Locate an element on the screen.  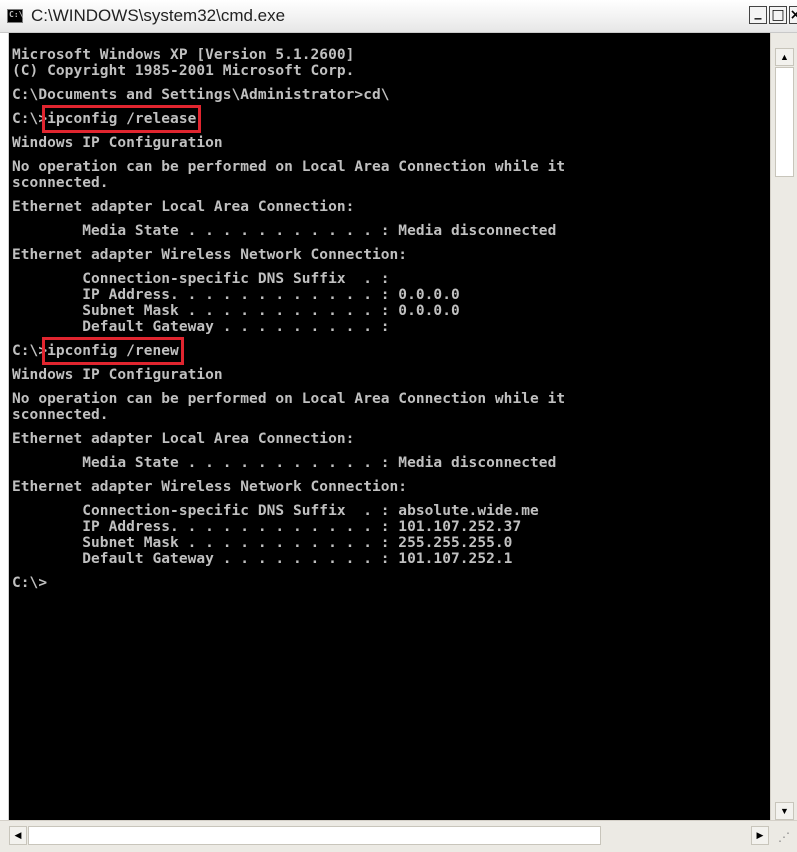
arrow-right-icon: ▶ is located at coordinates (760, 835).